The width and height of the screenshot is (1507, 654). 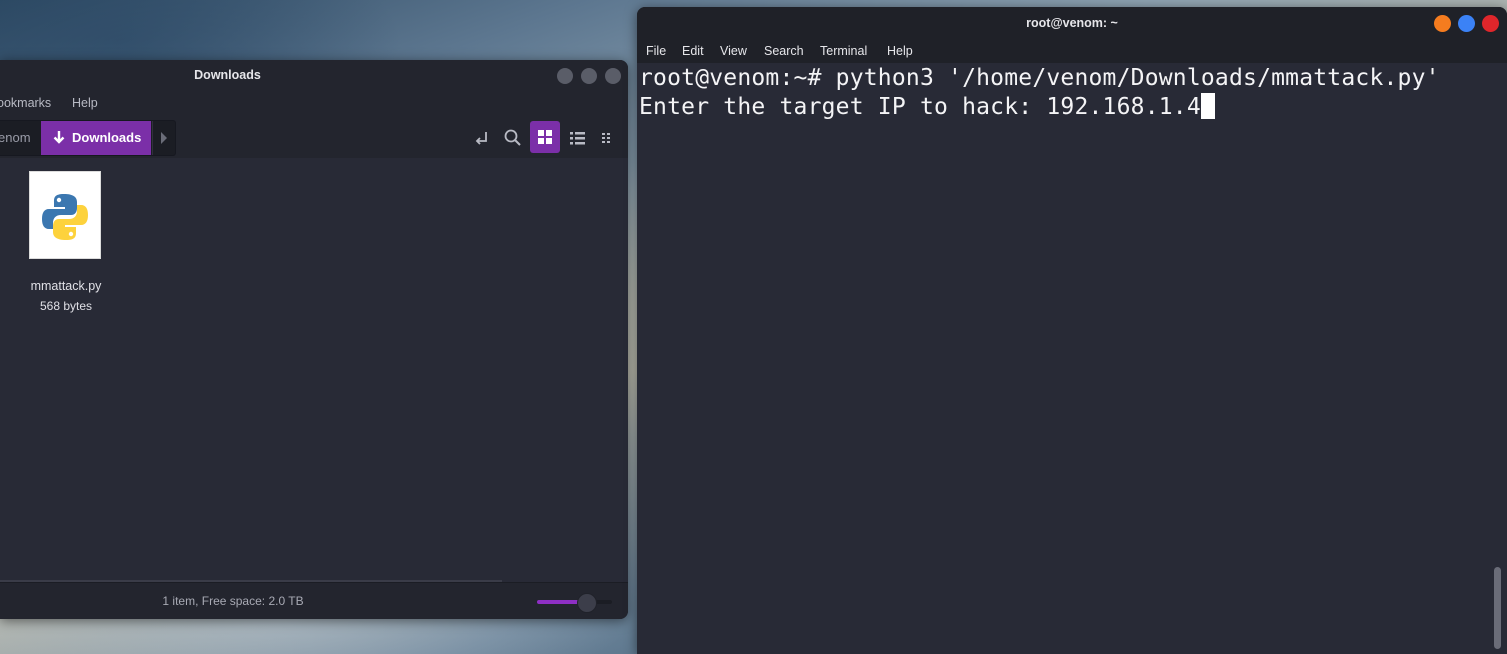 I want to click on file-name: mmattack.py, so click(x=66, y=286).